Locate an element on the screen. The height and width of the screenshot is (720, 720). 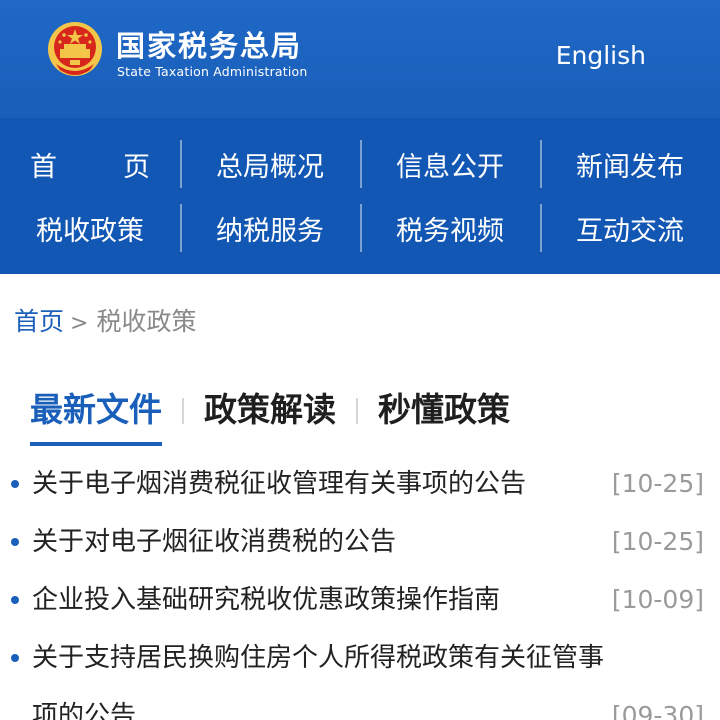
nav-item-news-release: 新闻发布 is located at coordinates (630, 164).